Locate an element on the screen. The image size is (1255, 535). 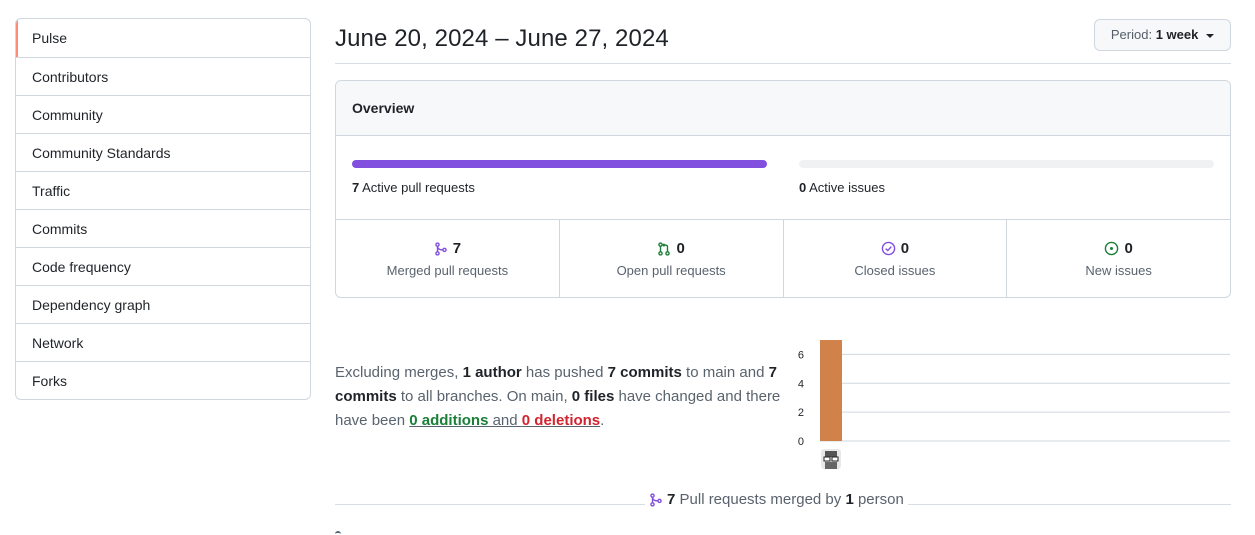
closed-issues-count: 0 is located at coordinates (905, 248).